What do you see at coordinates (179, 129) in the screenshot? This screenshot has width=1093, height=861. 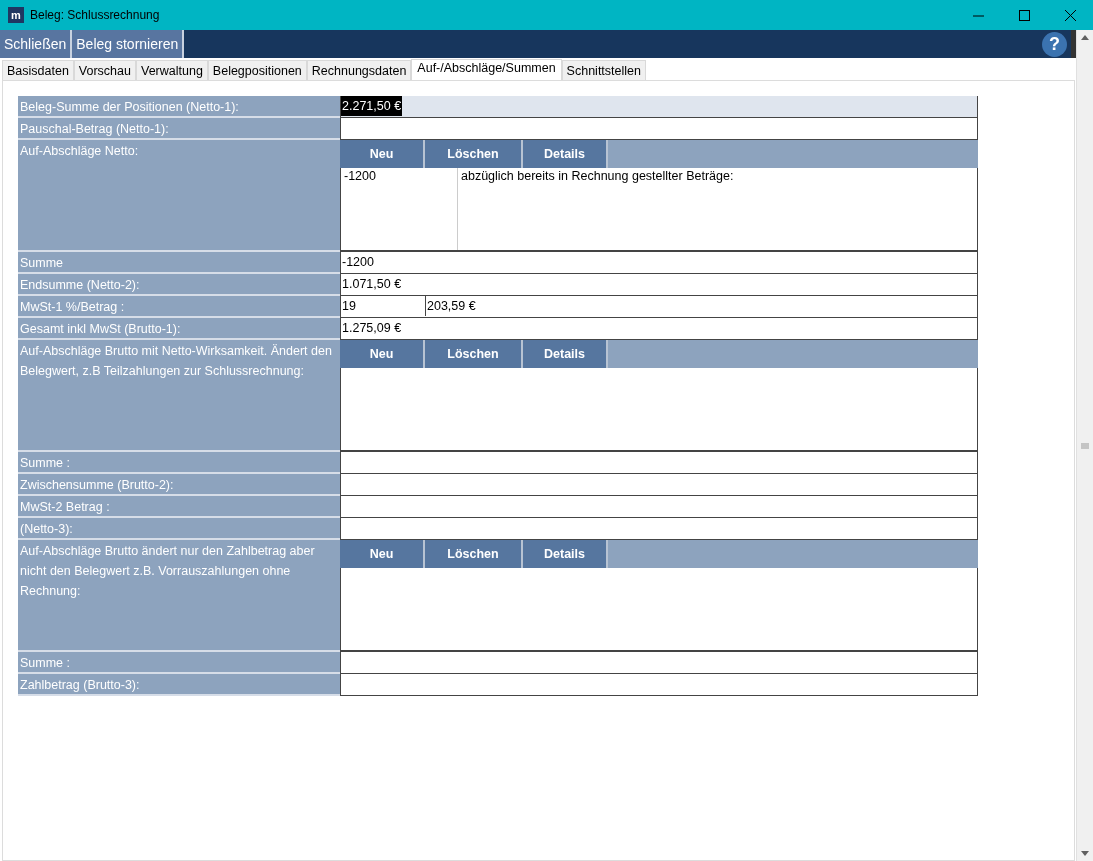 I see `field-label: Pauschal-Betrag (Netto-1):` at bounding box center [179, 129].